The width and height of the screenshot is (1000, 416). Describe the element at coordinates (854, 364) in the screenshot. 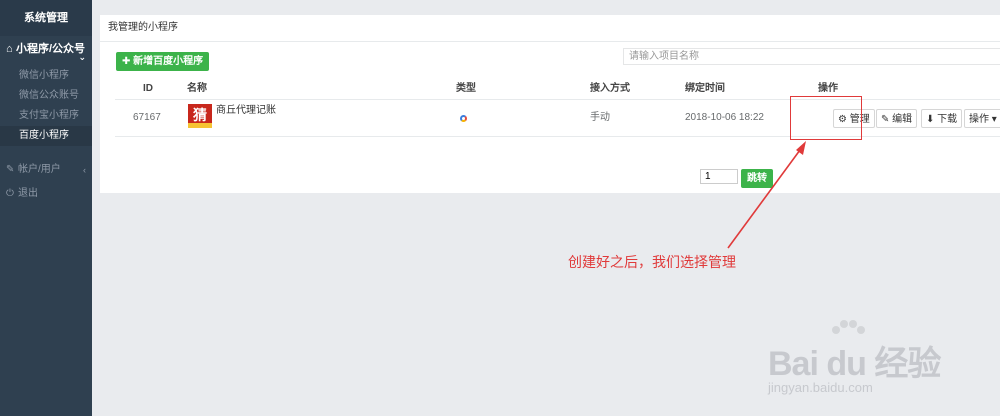

I see `watermark-text: Bai du 经验` at that location.